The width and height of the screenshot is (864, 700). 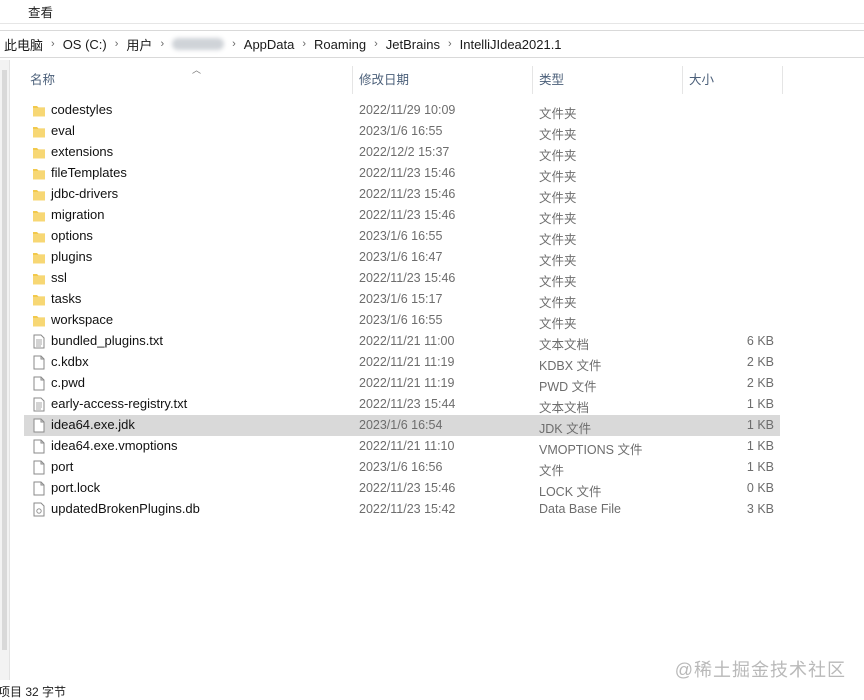 I want to click on file-row: port 2023/1/6 16:56 文件 1 KB, so click(x=402, y=467).